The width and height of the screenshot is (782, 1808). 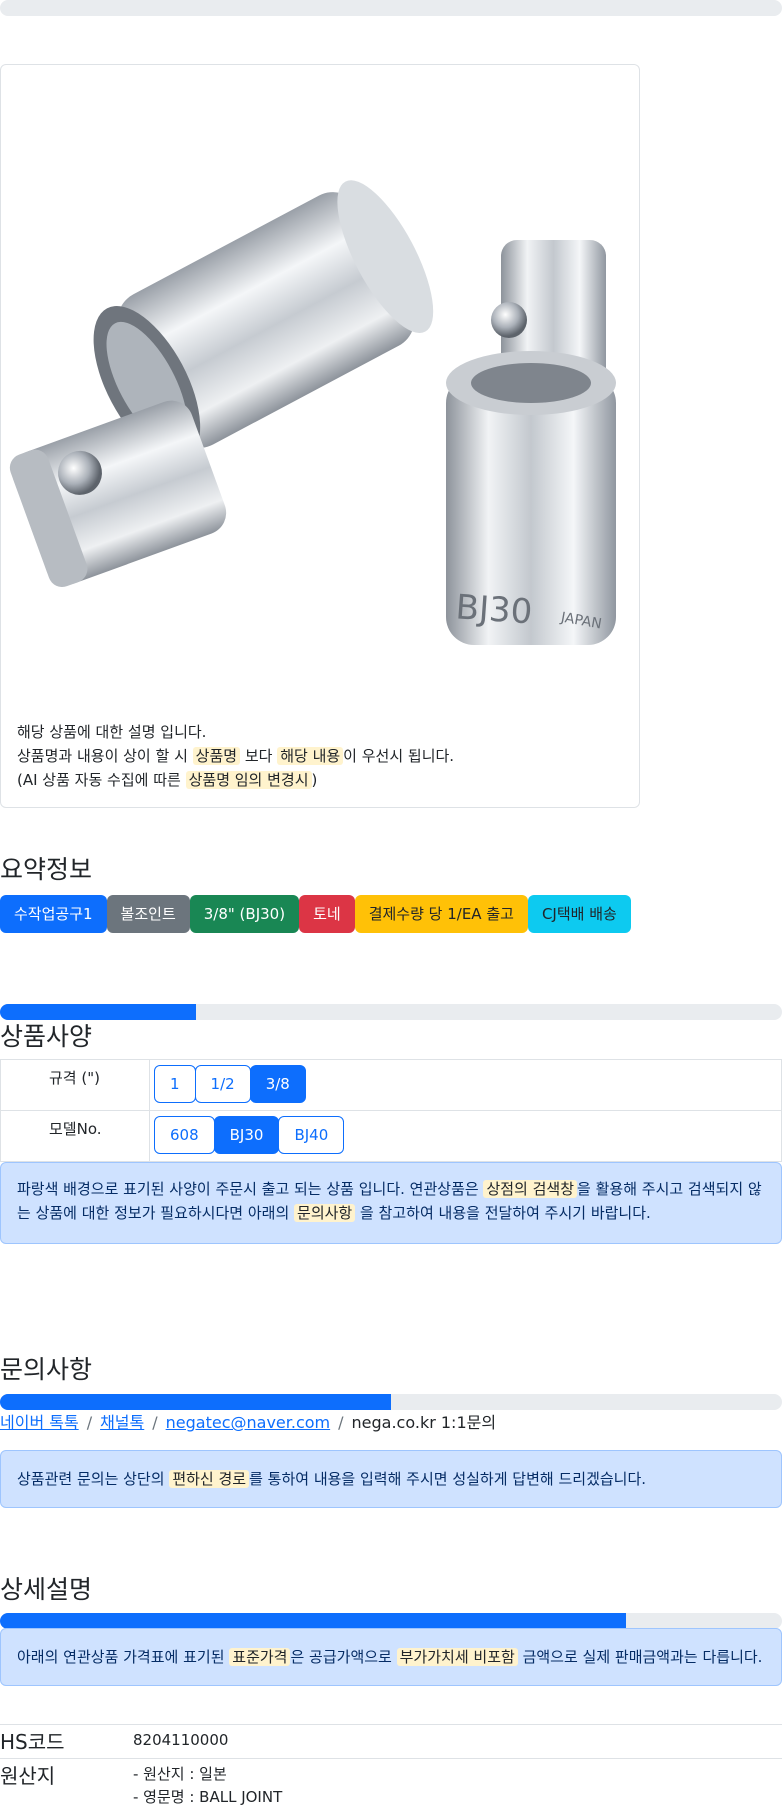 What do you see at coordinates (46, 1036) in the screenshot?
I see `spec-title: 상품사양` at bounding box center [46, 1036].